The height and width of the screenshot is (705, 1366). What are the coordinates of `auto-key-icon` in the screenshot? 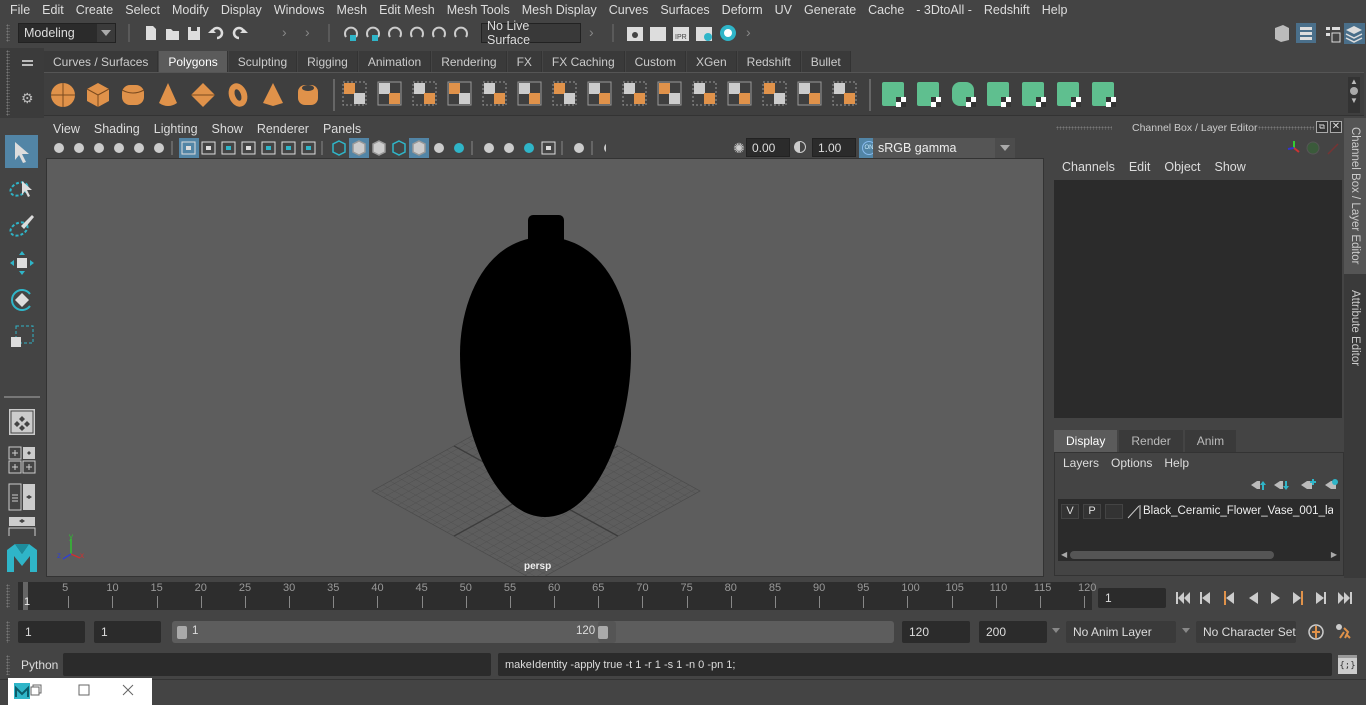 It's located at (1316, 632).